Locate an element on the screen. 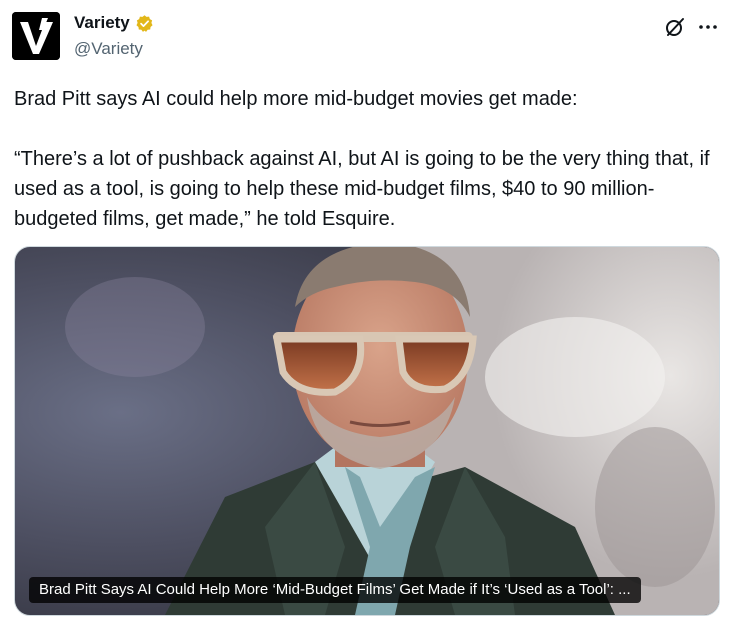 The image size is (732, 626). avatar is located at coordinates (36, 36).